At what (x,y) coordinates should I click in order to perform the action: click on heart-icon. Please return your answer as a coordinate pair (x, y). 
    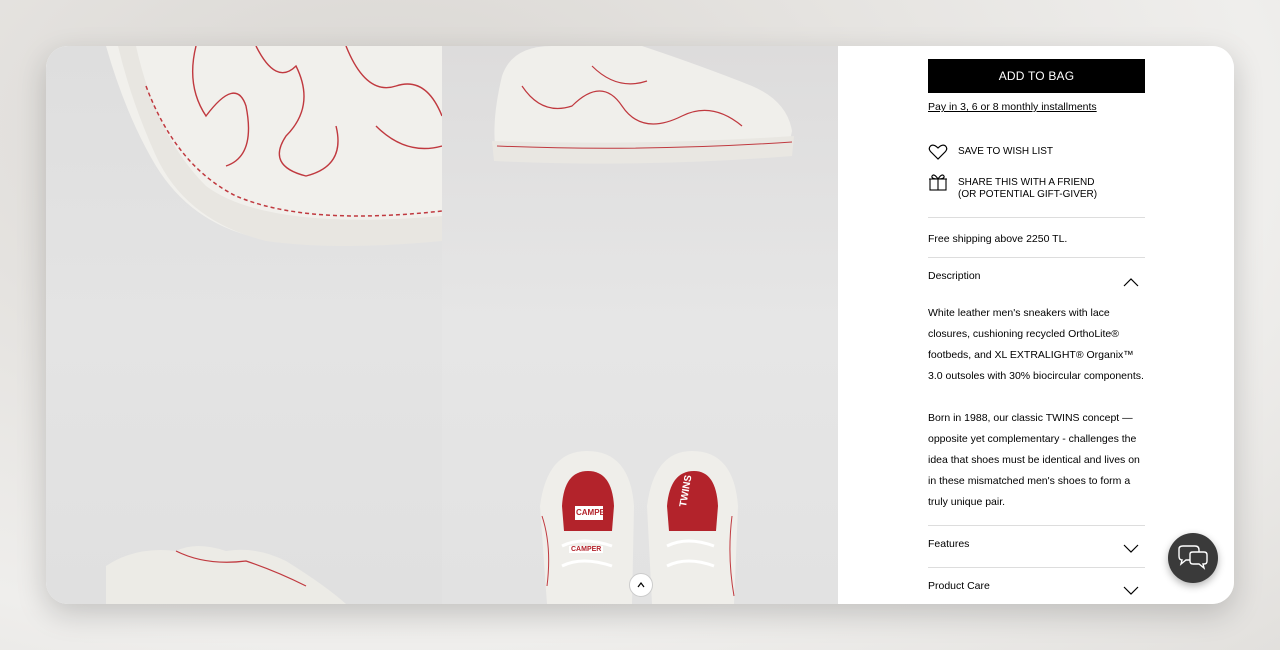
    Looking at the image, I should click on (938, 152).